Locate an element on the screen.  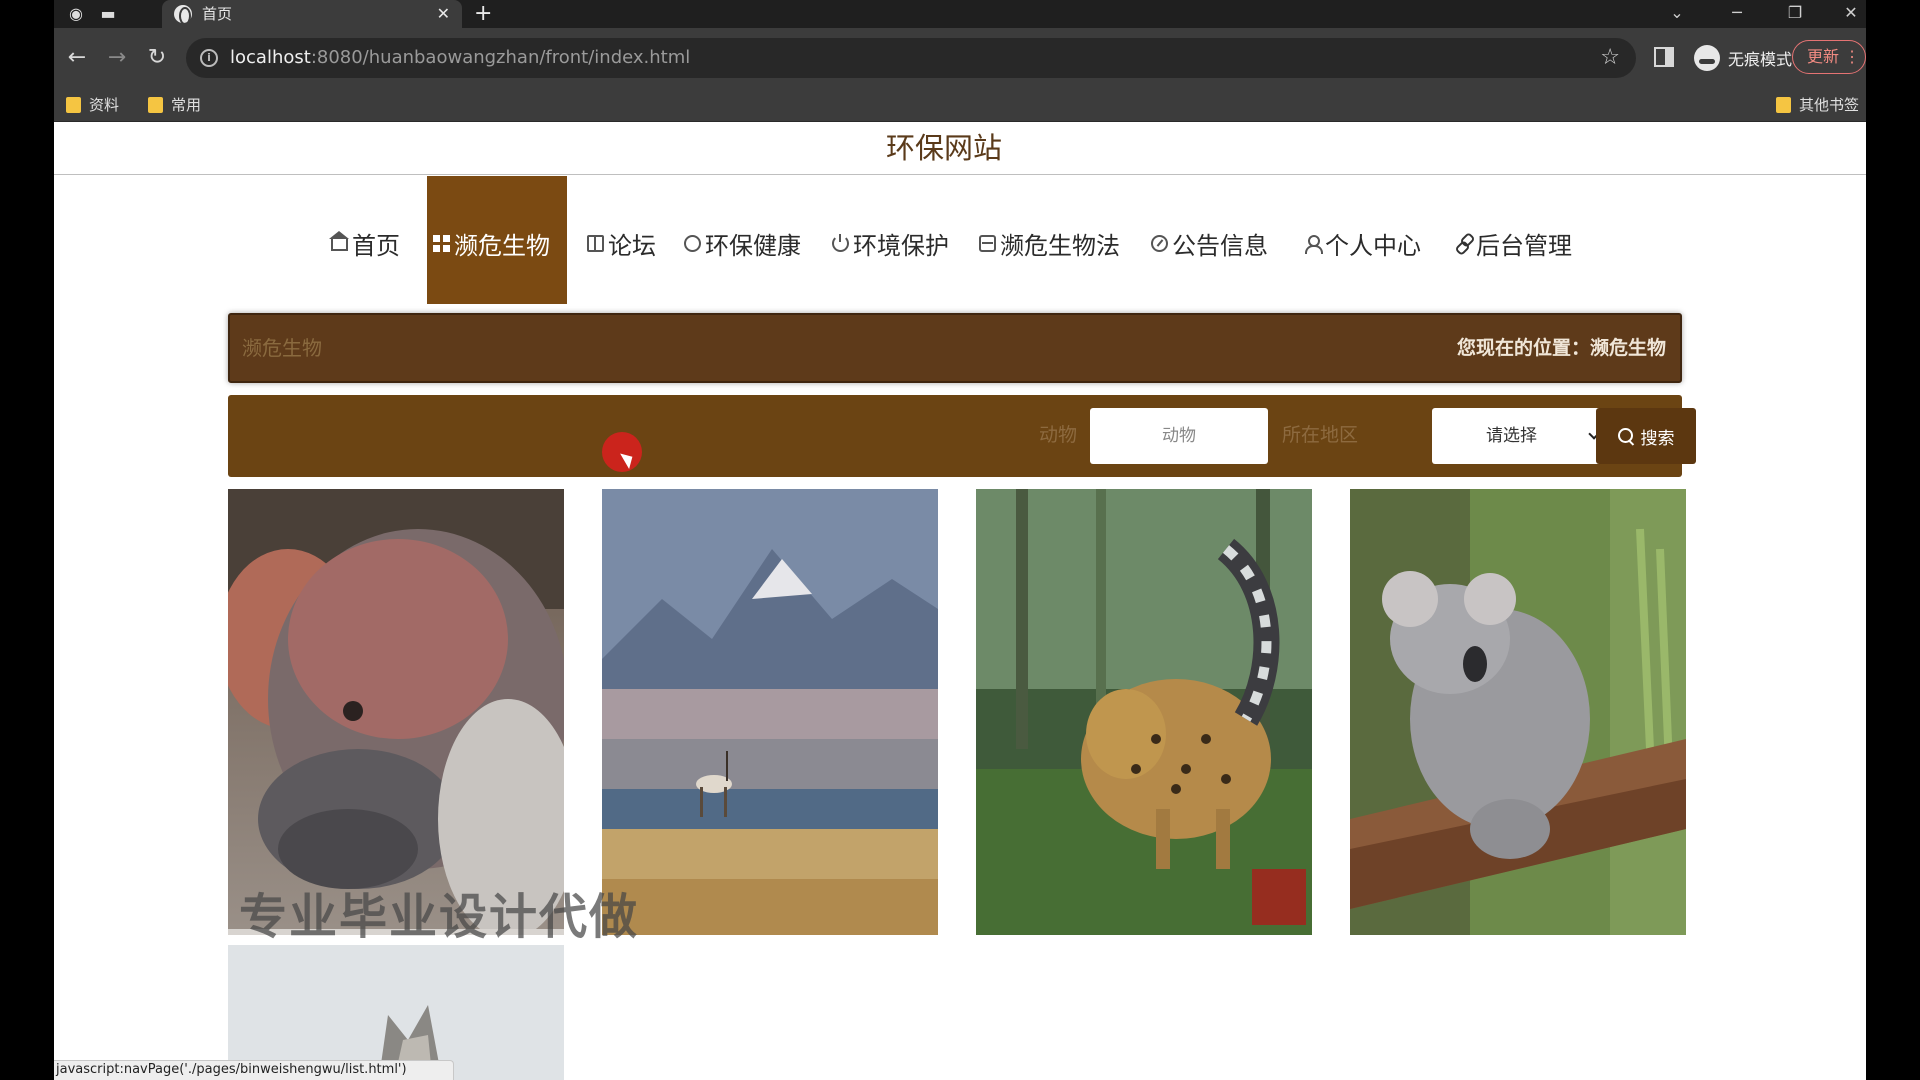
globe-icon is located at coordinates (183, 15).